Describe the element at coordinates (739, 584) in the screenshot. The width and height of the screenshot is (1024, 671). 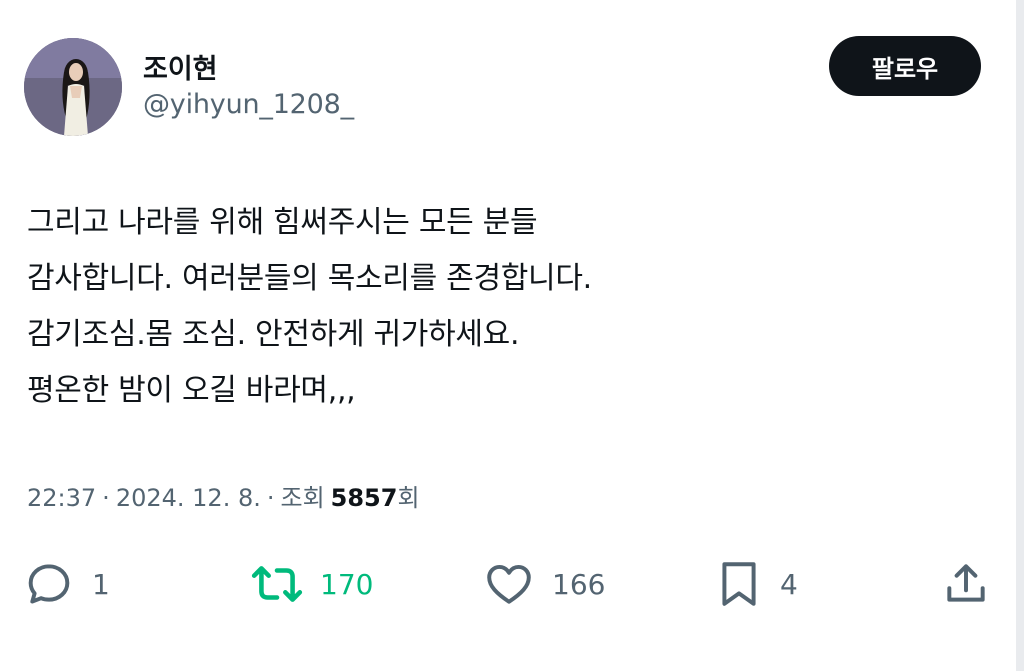
I see `bookmark-icon` at that location.